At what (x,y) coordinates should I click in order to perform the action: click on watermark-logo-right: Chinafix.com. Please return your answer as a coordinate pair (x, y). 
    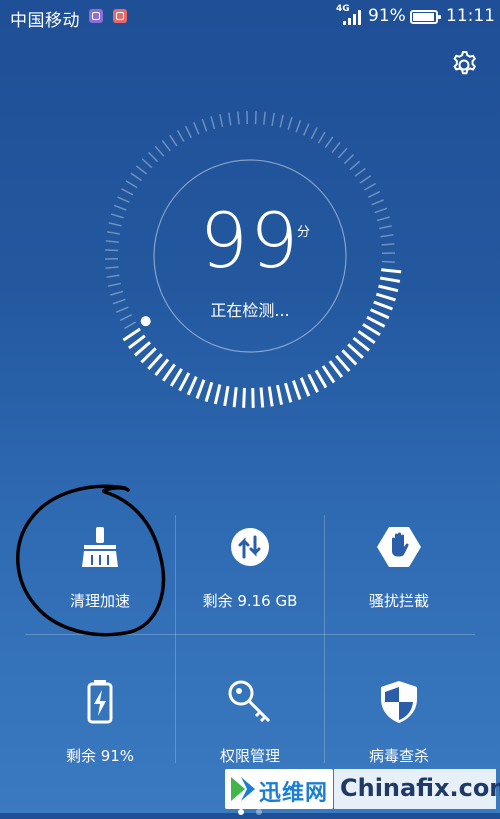
    Looking at the image, I should click on (415, 789).